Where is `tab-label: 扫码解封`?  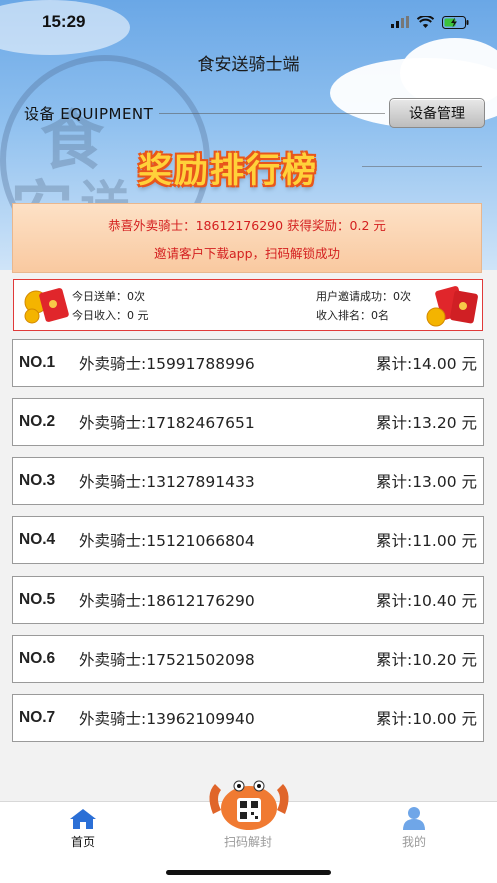
tab-label: 扫码解封 is located at coordinates (247, 842).